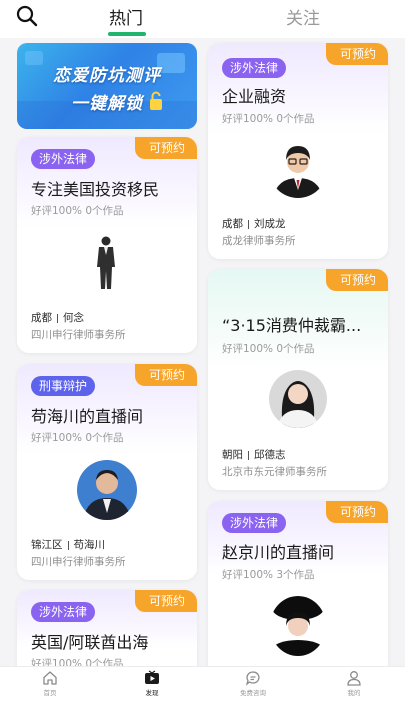 Image resolution: width=405 pixels, height=702 pixels. What do you see at coordinates (354, 678) in the screenshot?
I see `user-icon` at bounding box center [354, 678].